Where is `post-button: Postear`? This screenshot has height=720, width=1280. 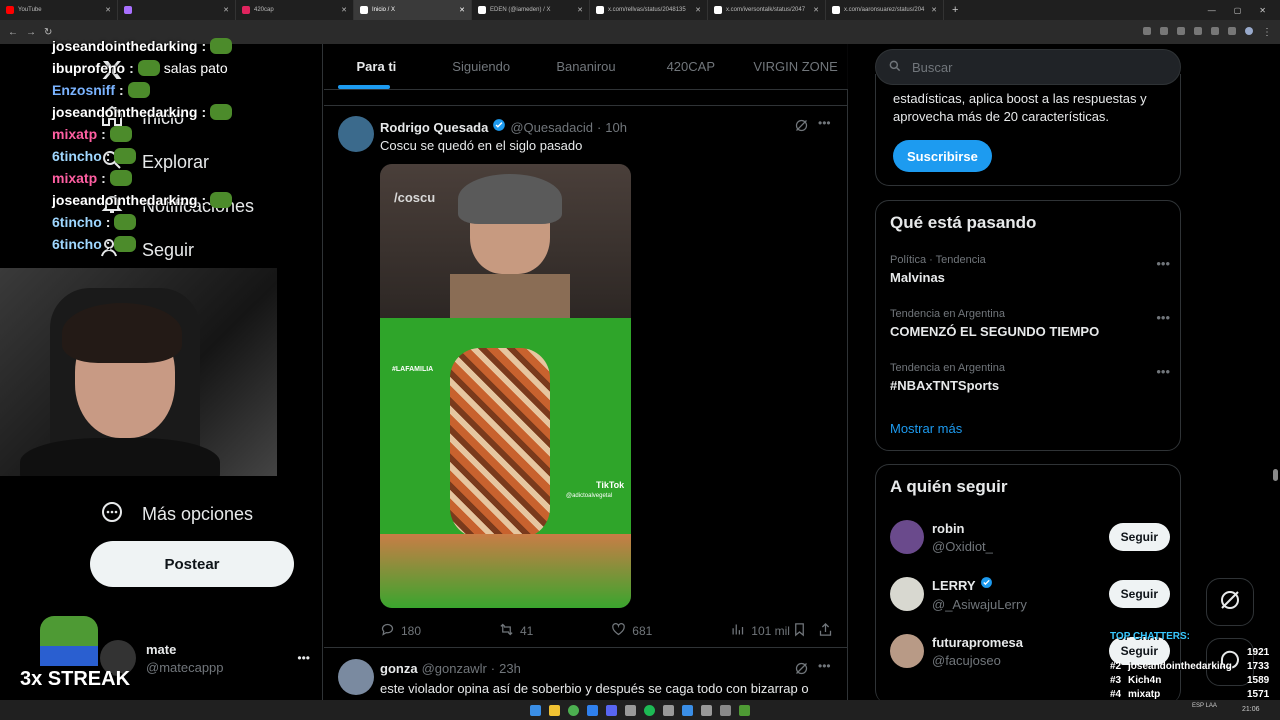 post-button: Postear is located at coordinates (192, 564).